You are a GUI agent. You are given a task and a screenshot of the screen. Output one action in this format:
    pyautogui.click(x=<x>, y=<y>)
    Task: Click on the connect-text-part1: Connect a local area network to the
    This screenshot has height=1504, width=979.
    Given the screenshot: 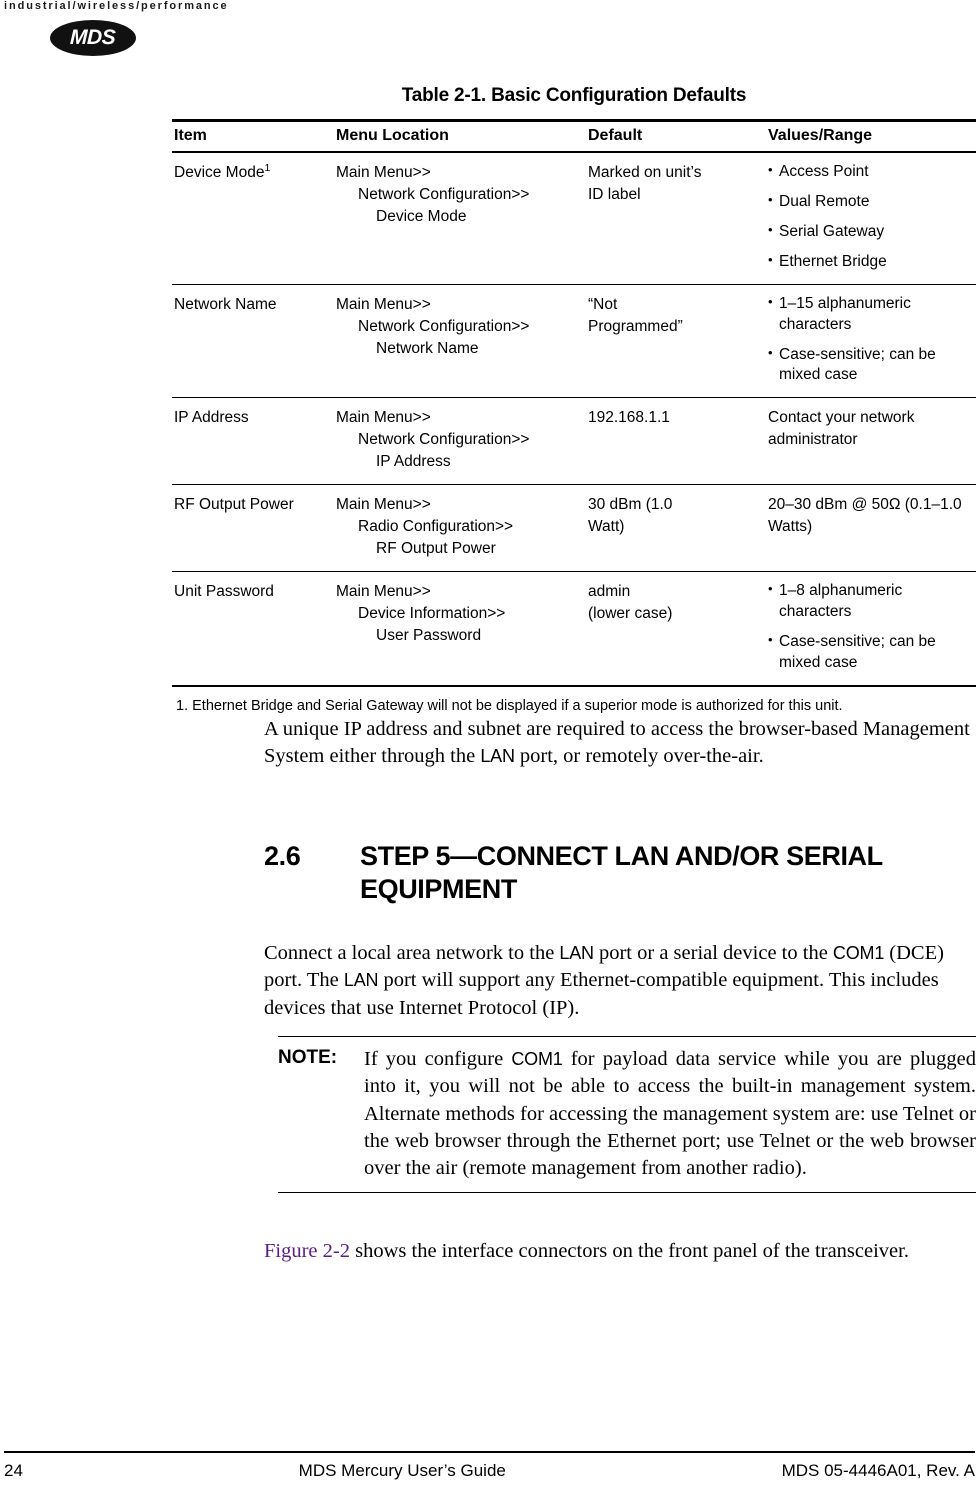 What is the action you would take?
    pyautogui.click(x=412, y=953)
    